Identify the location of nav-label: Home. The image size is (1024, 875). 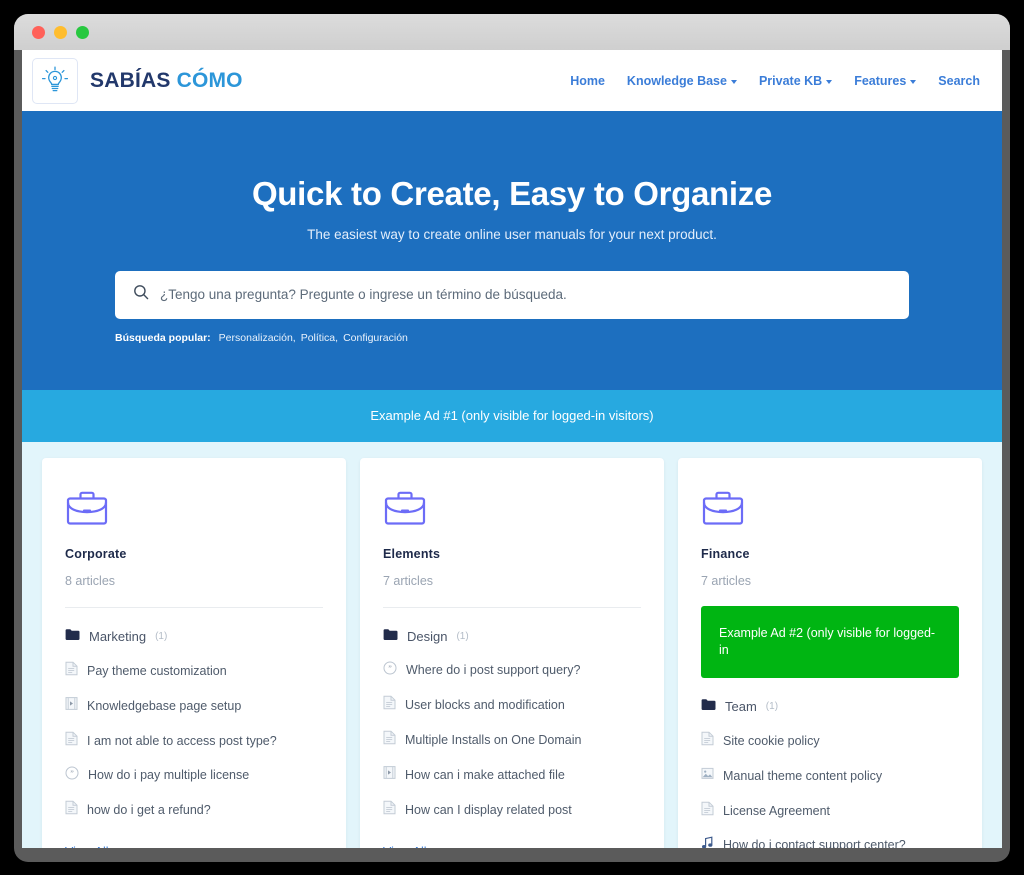
(587, 80).